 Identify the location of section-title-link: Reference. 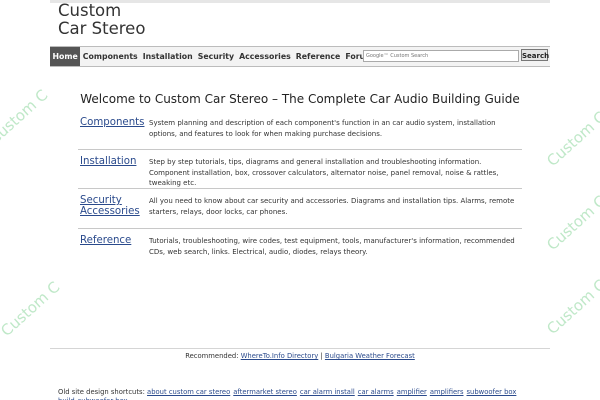
(115, 240).